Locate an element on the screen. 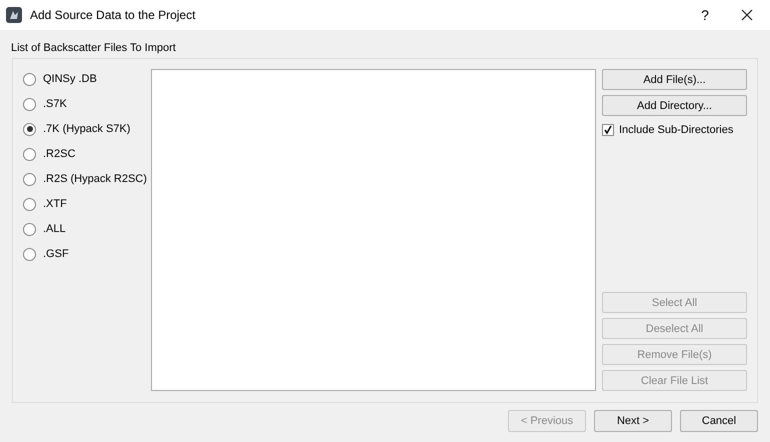 The height and width of the screenshot is (442, 770). radio-label: QINSy .DB is located at coordinates (70, 79).